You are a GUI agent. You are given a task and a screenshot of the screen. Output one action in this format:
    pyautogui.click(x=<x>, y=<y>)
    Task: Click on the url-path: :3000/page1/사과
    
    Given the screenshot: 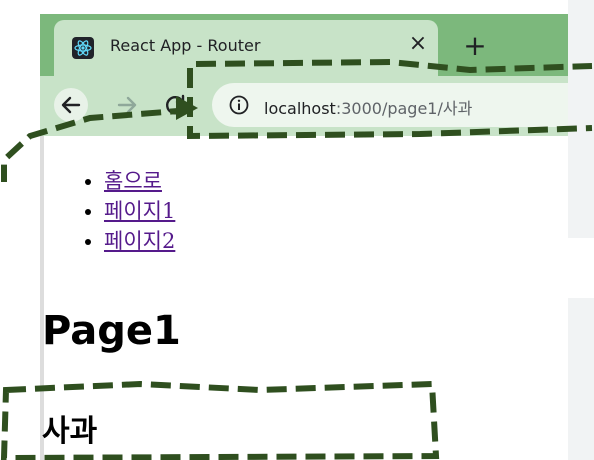 What is the action you would take?
    pyautogui.click(x=404, y=108)
    